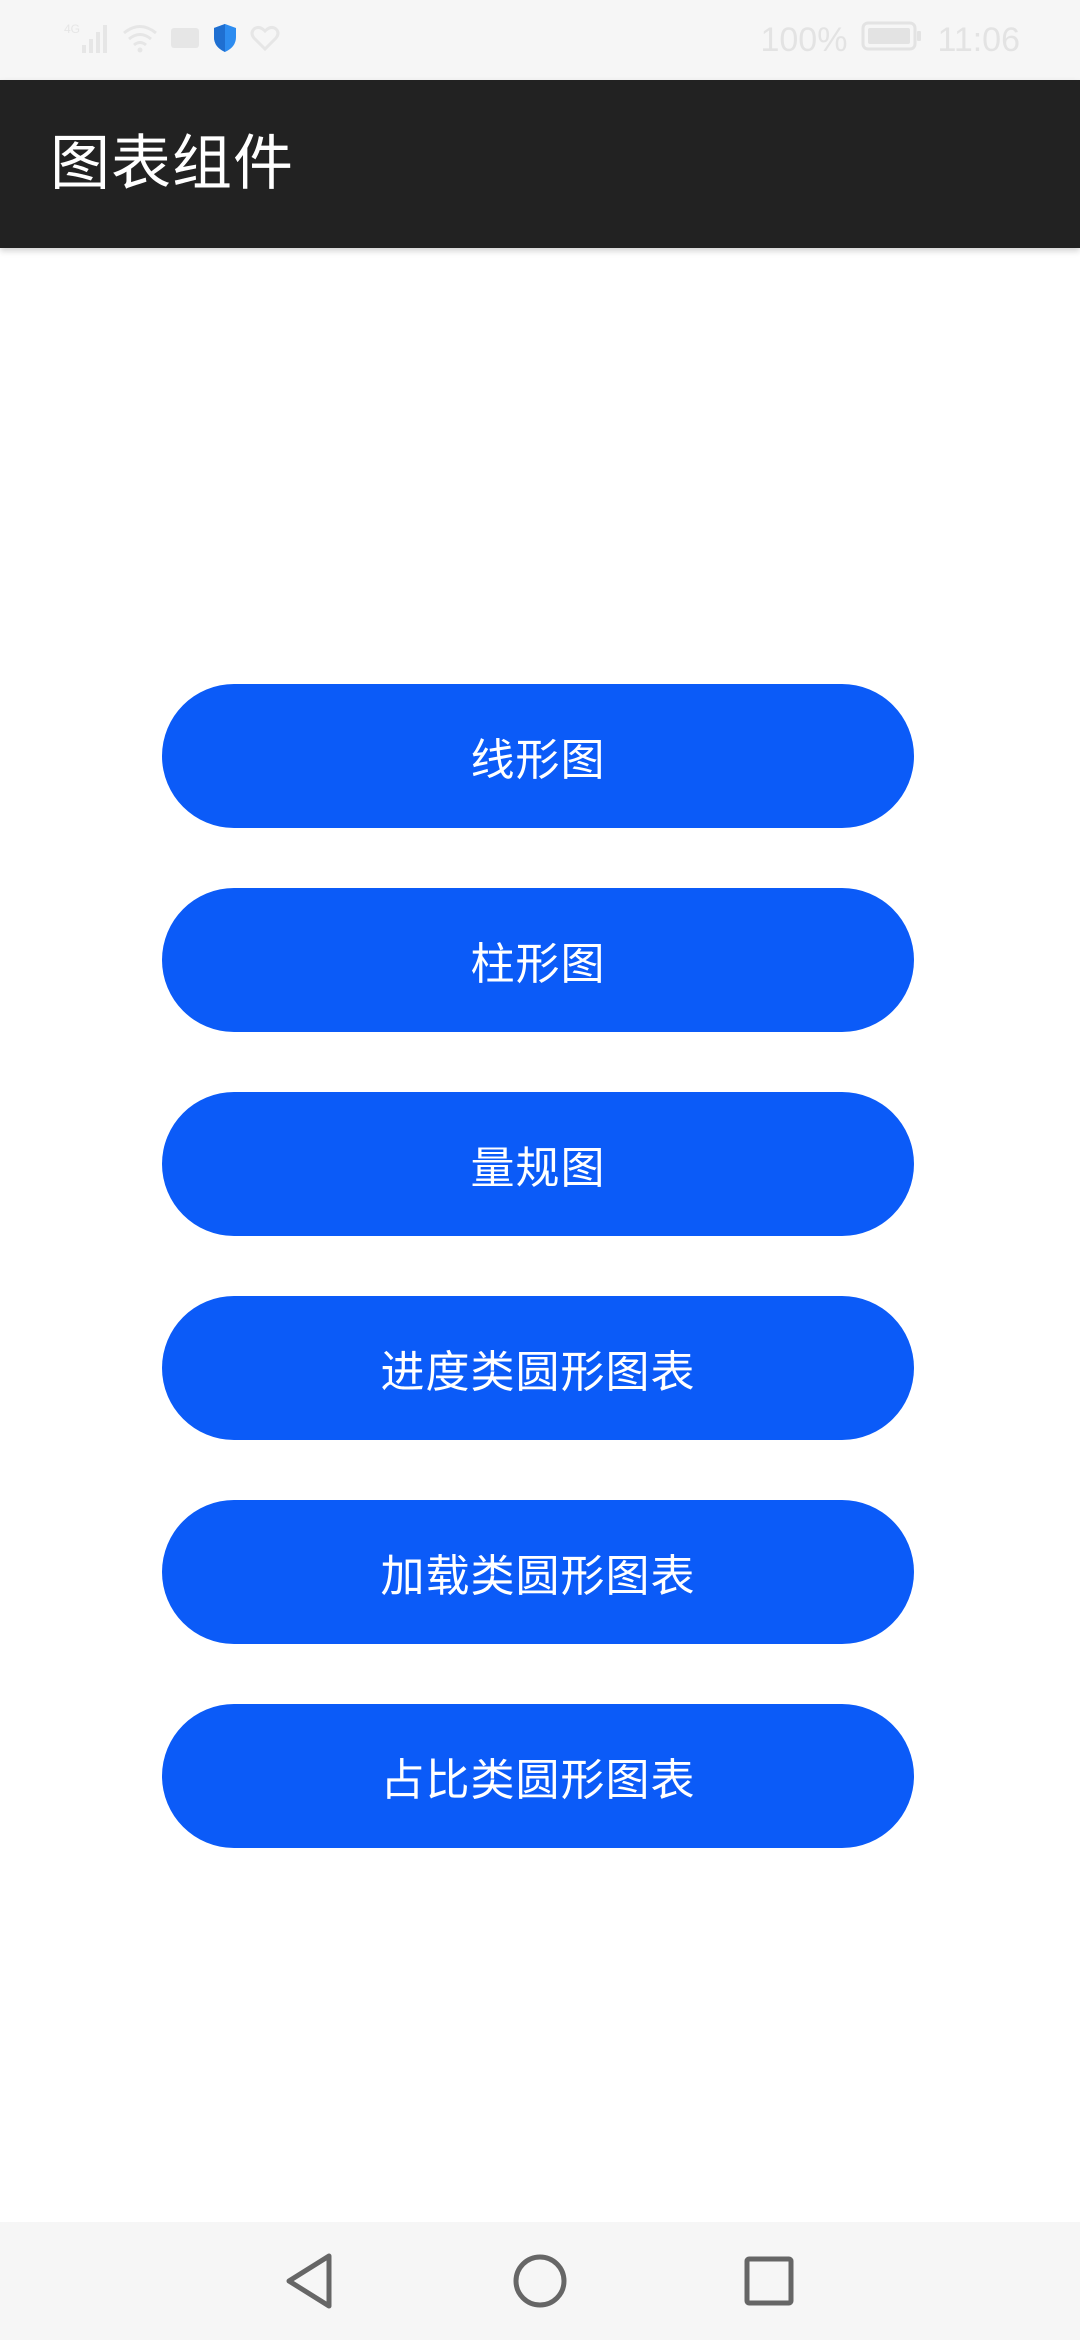  Describe the element at coordinates (540, 40) in the screenshot. I see `status-bar: 4G 100% 11:06` at that location.